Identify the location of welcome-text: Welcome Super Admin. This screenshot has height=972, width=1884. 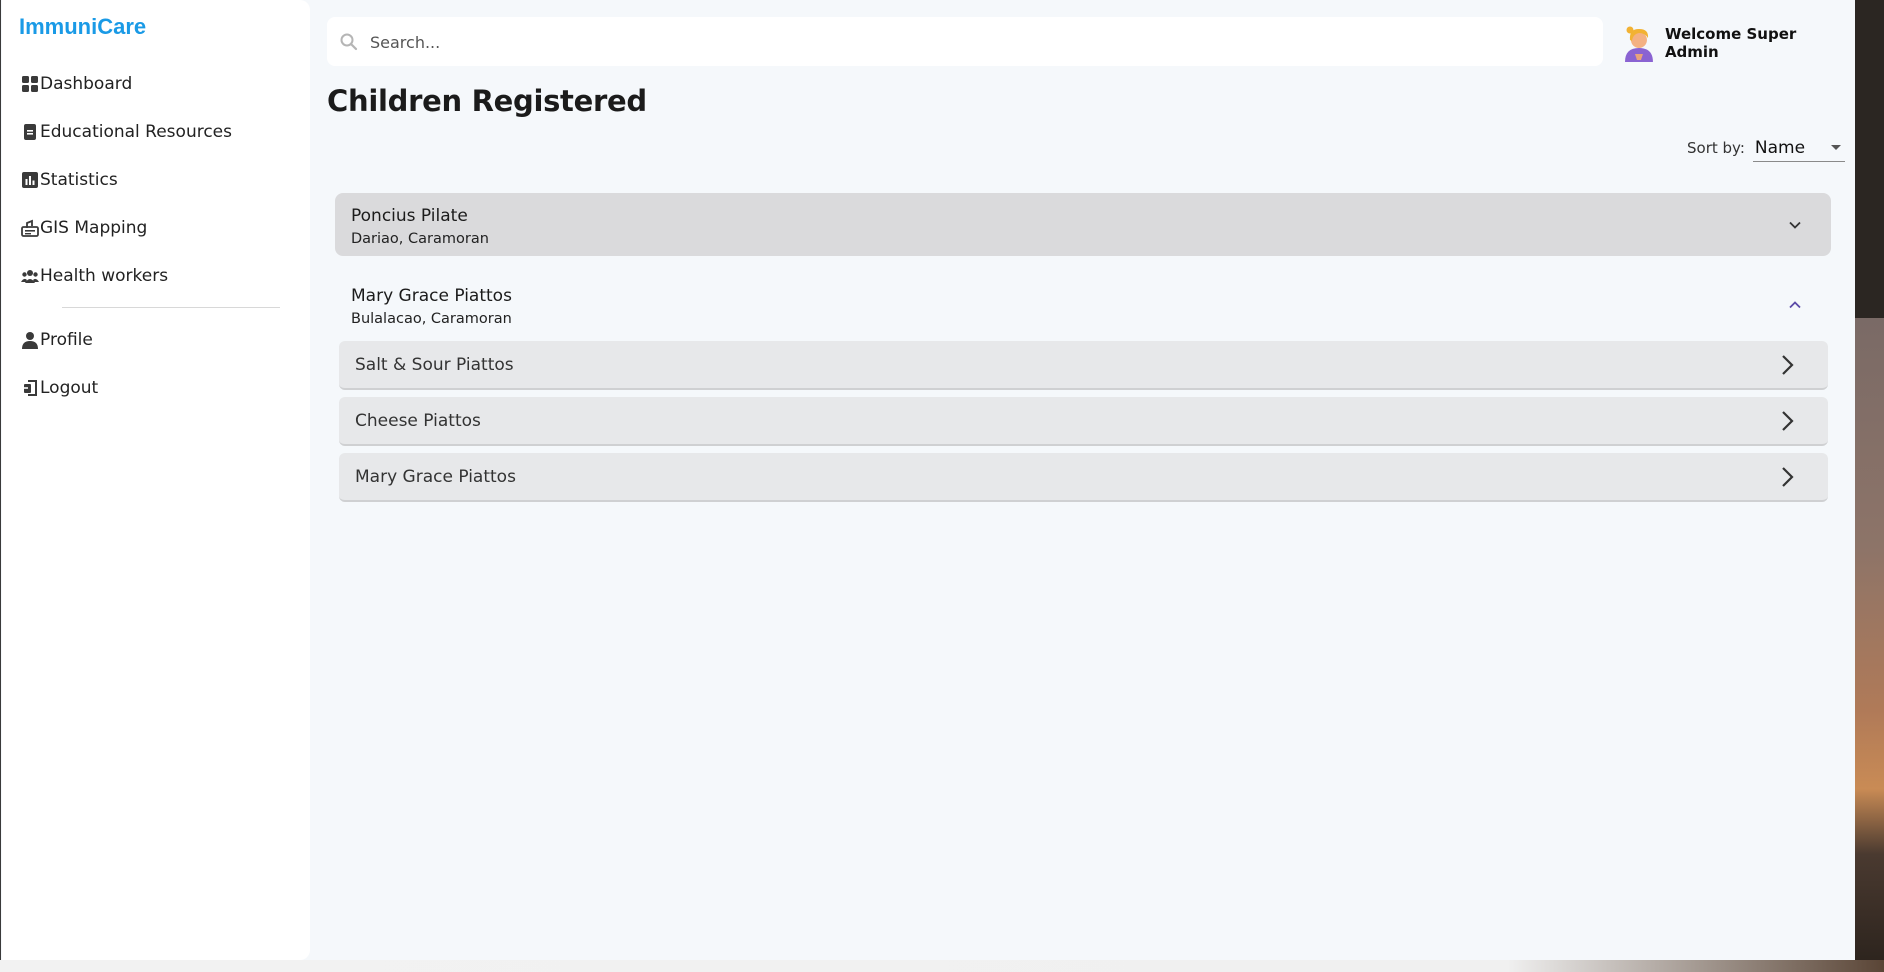
(1730, 43).